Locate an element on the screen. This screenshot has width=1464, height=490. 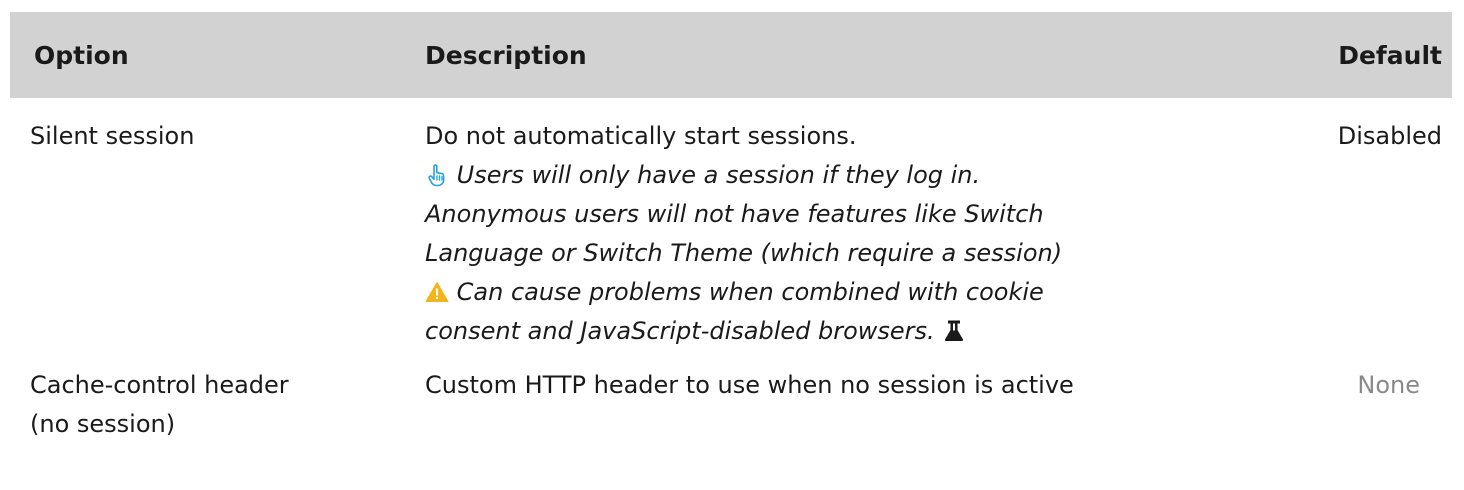
header-description: Description is located at coordinates (506, 55).